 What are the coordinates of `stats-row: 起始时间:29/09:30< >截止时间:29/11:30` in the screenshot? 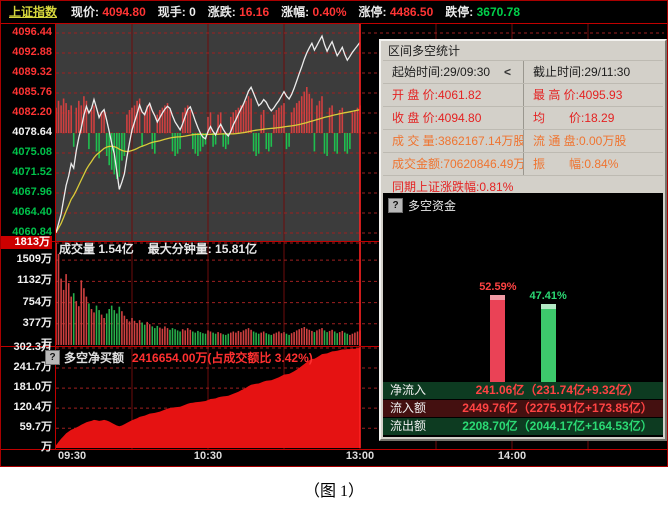 It's located at (523, 71).